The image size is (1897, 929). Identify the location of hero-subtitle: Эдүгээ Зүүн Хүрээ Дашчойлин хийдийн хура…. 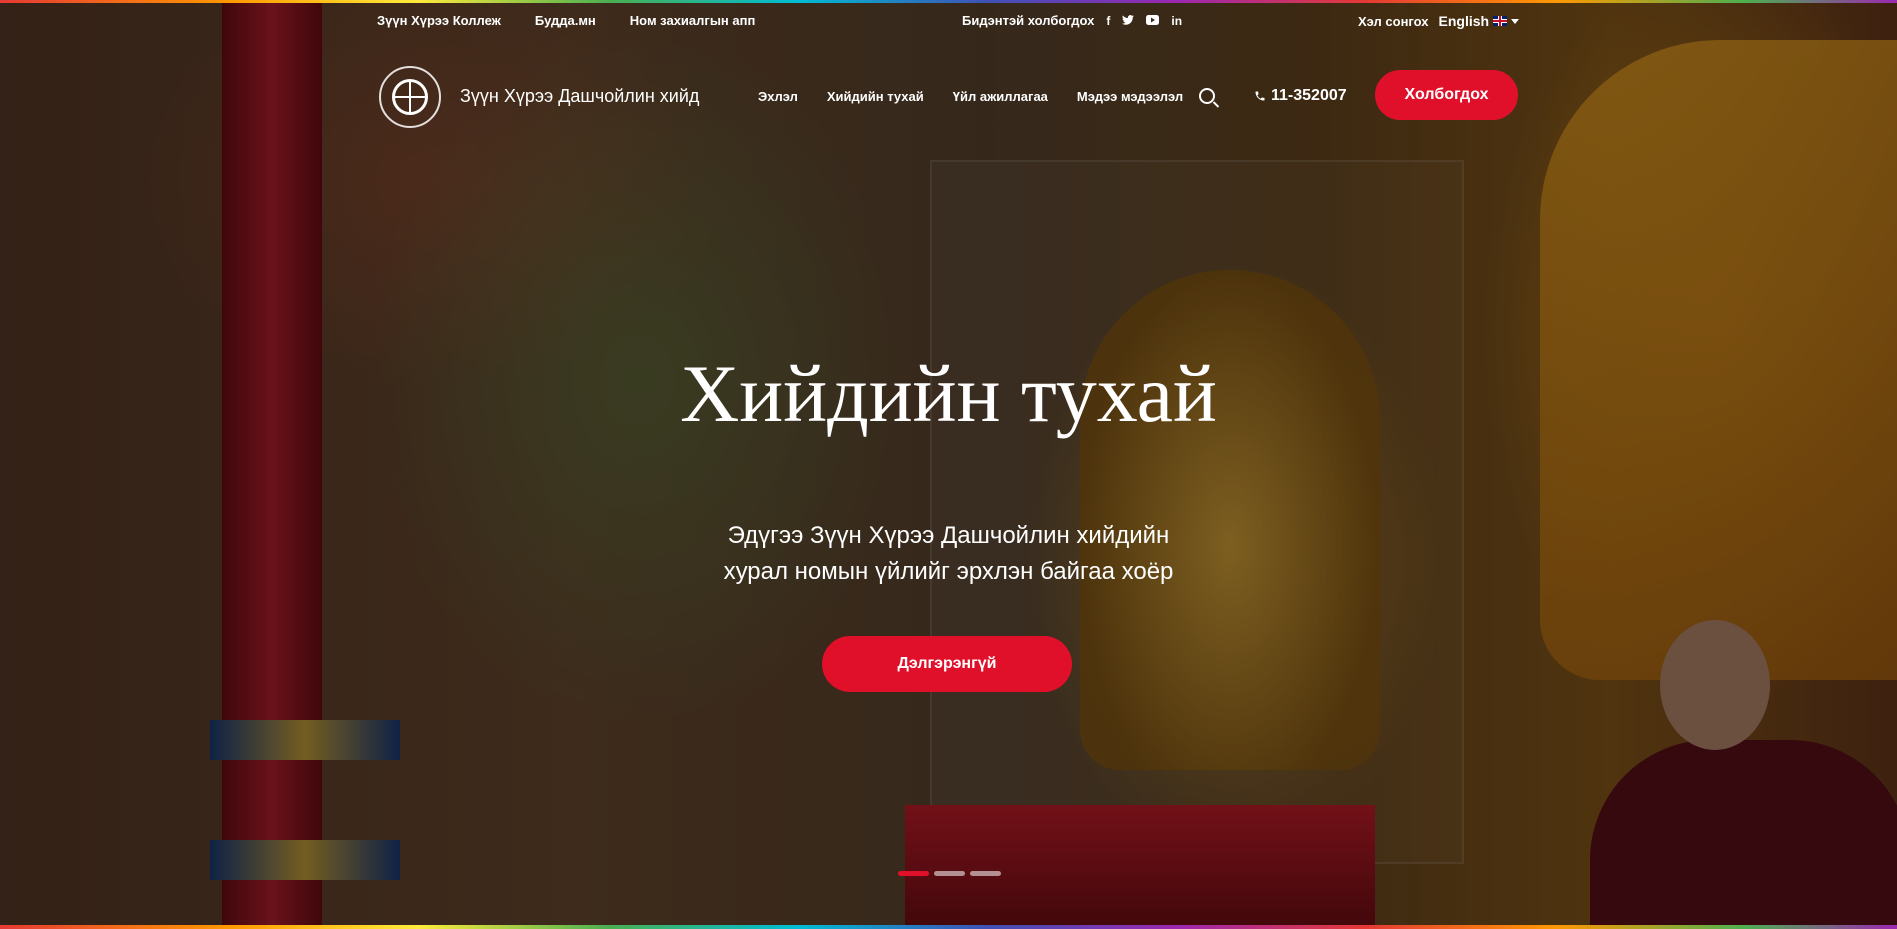
(948, 554).